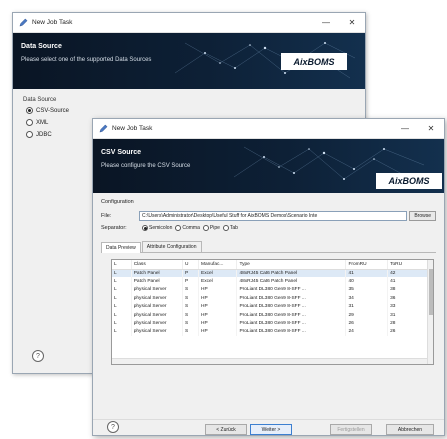 The height and width of the screenshot is (439, 447). What do you see at coordinates (157, 281) in the screenshot?
I see `table-cell: Patch Panel` at bounding box center [157, 281].